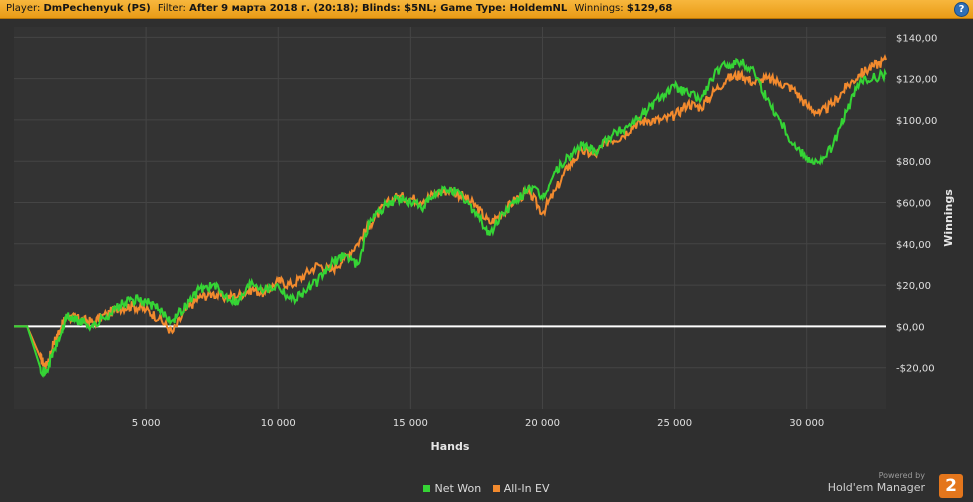  What do you see at coordinates (916, 38) in the screenshot?
I see `y-tick-label: $140,00` at bounding box center [916, 38].